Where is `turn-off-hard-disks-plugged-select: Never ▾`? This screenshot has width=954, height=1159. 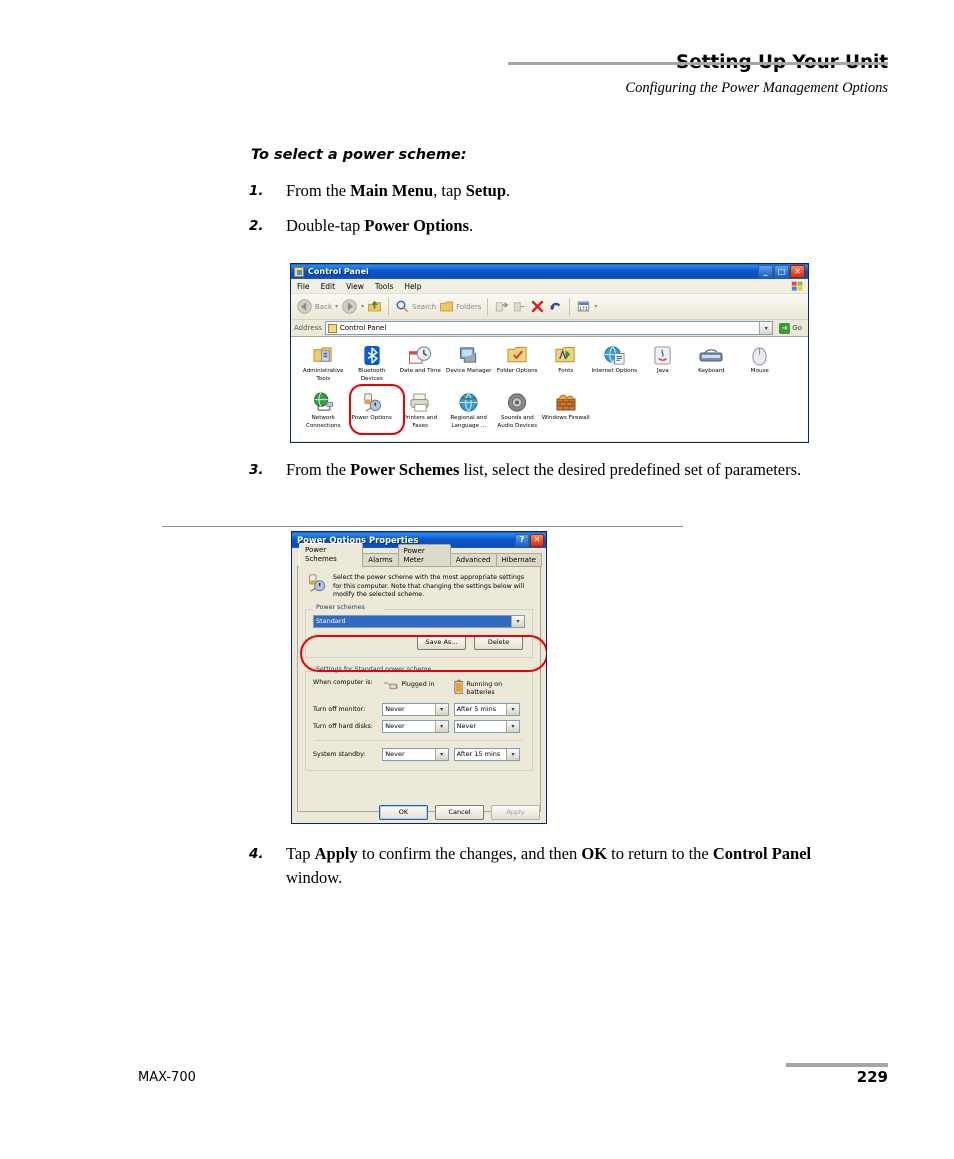 turn-off-hard-disks-plugged-select: Never ▾ is located at coordinates (415, 726).